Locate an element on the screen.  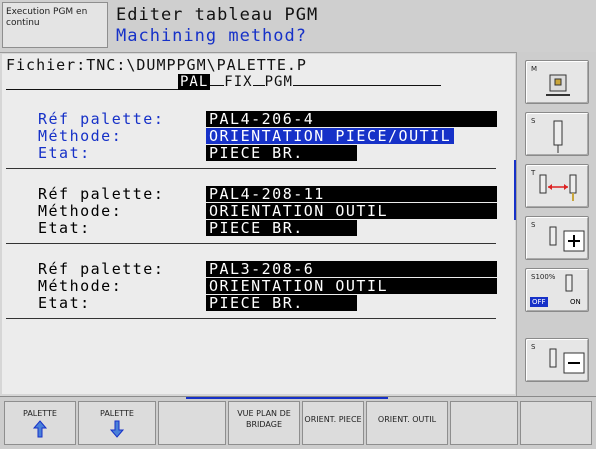
on-indicator: ON is located at coordinates (575, 302).